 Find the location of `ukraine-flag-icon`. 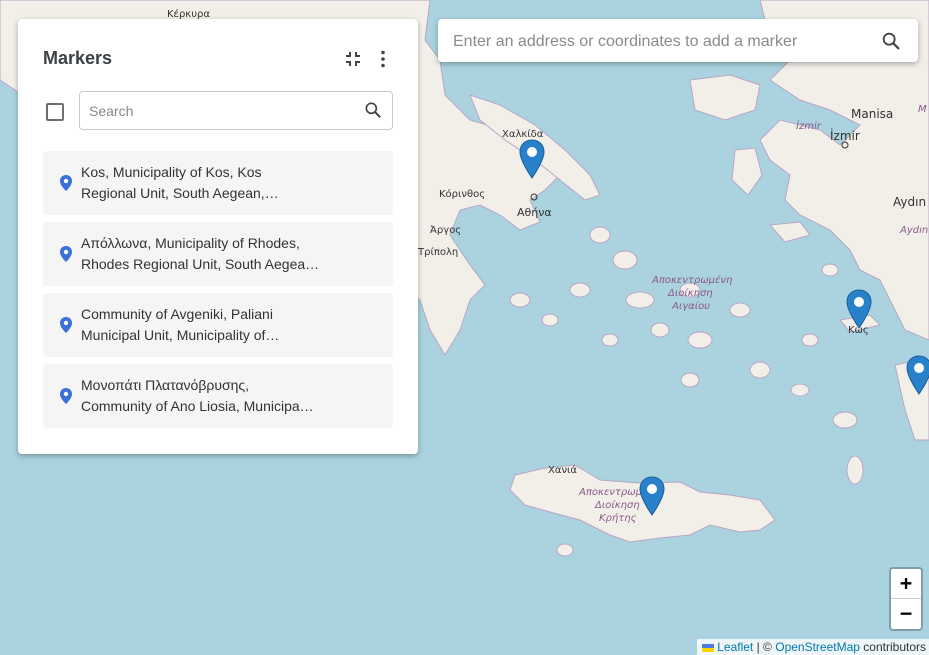

ukraine-flag-icon is located at coordinates (708, 647).